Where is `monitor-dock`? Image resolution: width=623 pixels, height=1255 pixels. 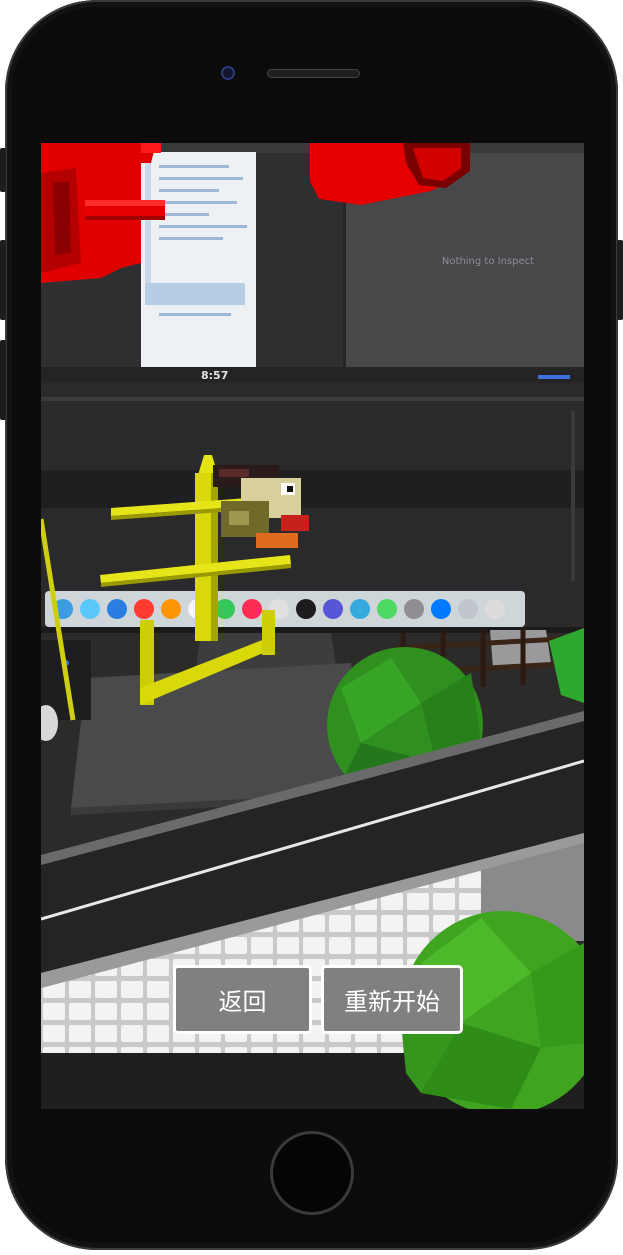 monitor-dock is located at coordinates (285, 609).